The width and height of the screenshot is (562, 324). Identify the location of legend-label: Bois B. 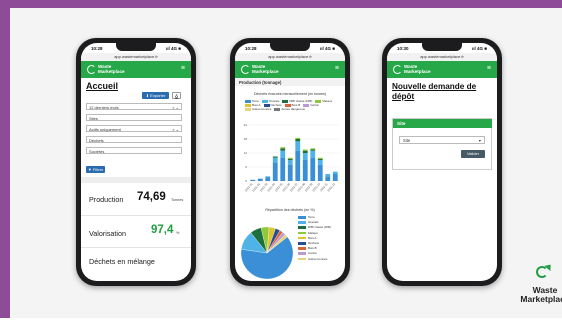
(312, 248).